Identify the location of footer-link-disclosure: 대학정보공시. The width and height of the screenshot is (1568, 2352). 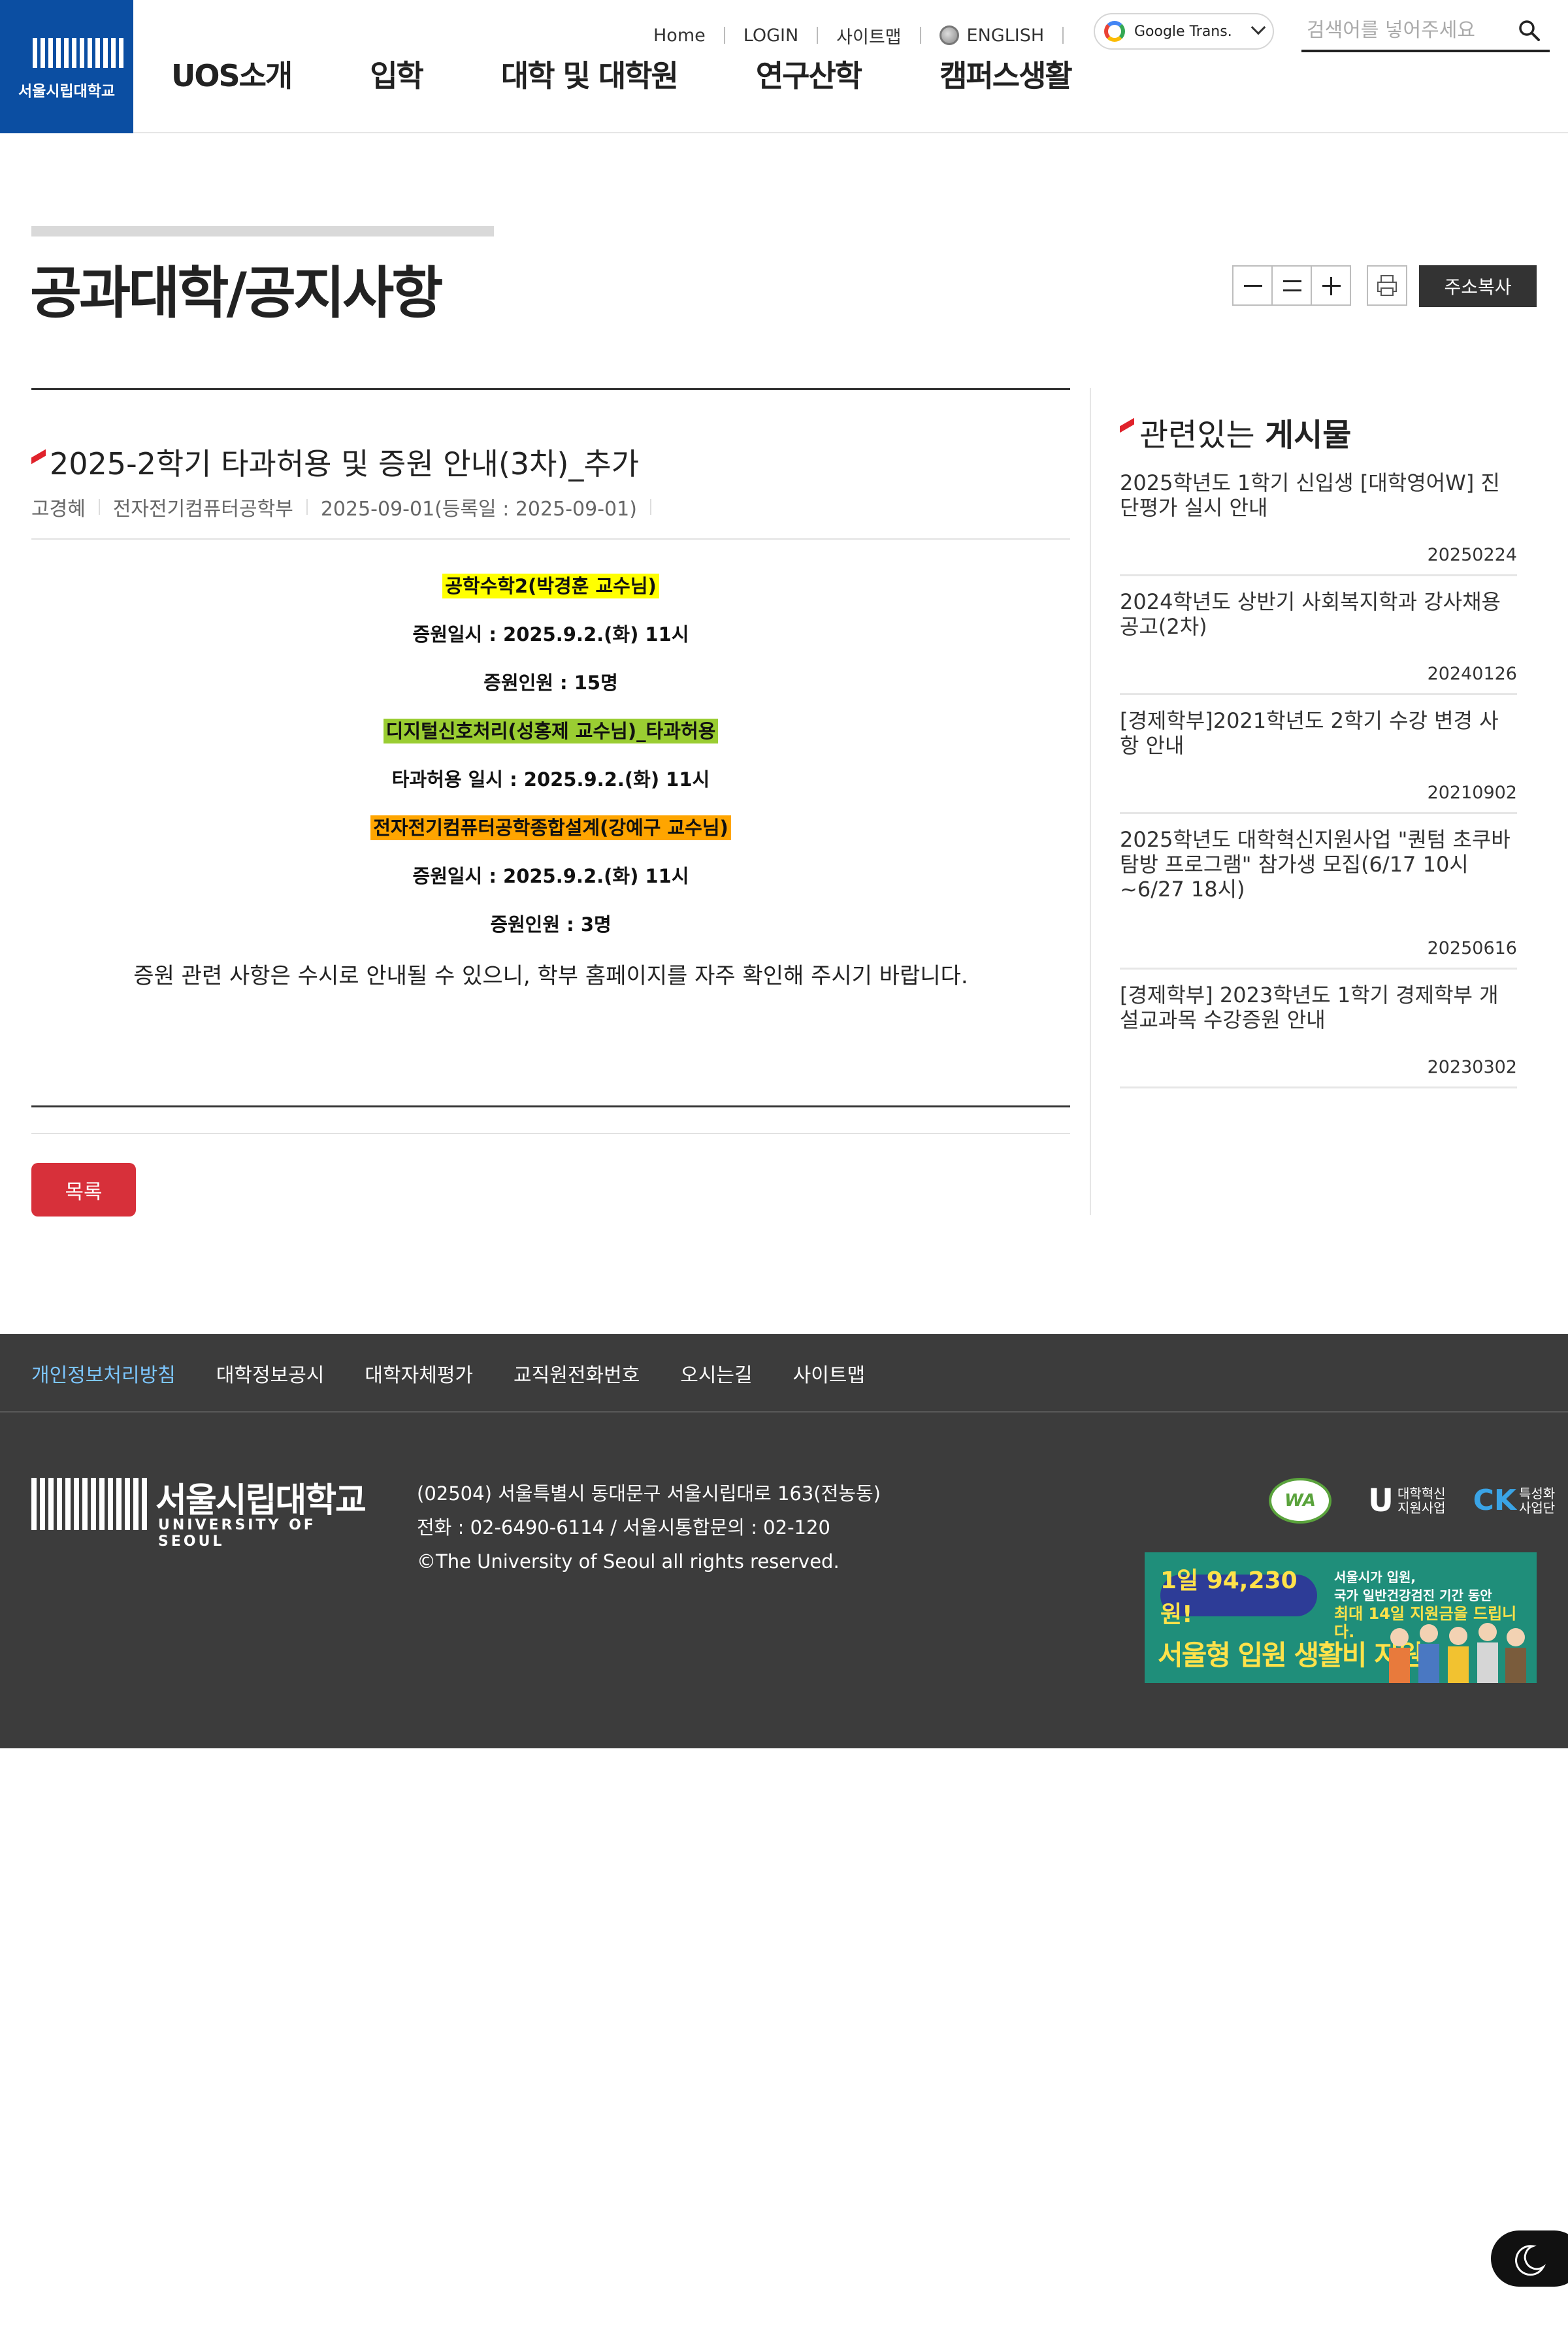
(270, 1373).